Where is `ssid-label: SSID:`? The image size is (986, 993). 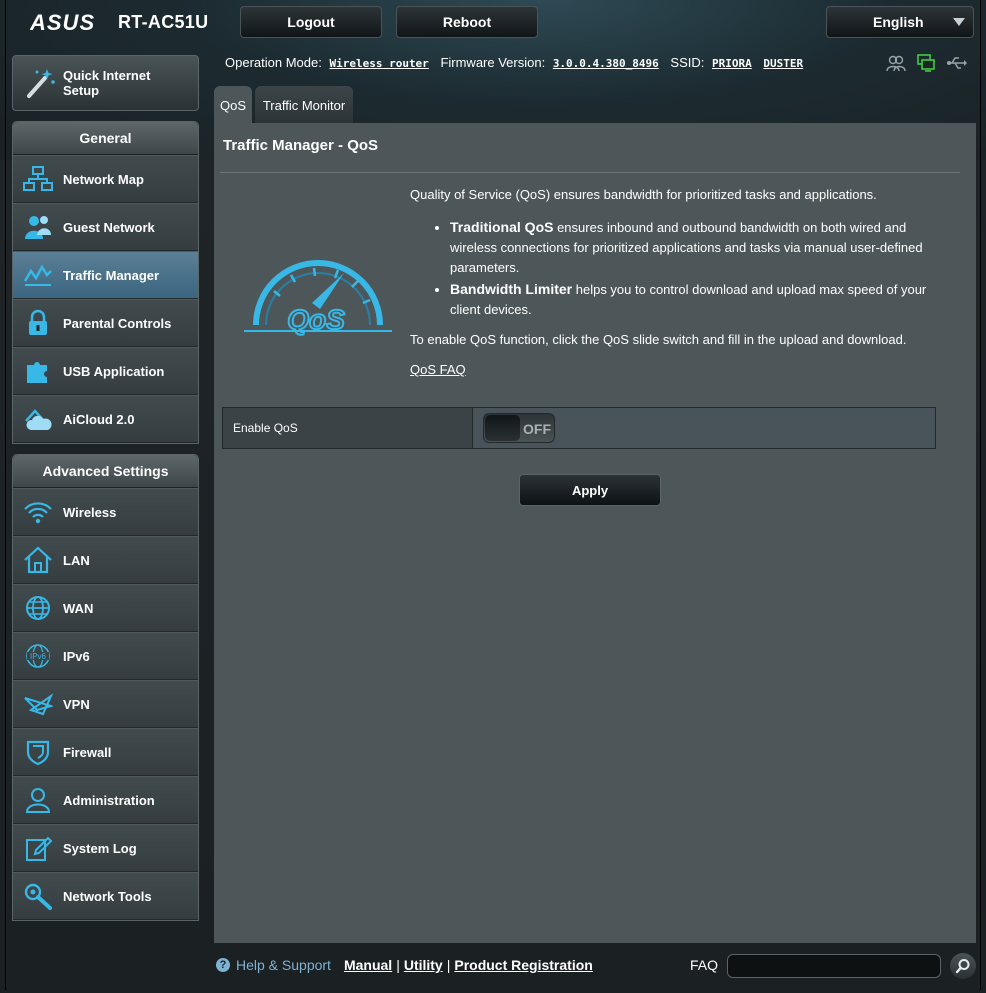
ssid-label: SSID: is located at coordinates (687, 62).